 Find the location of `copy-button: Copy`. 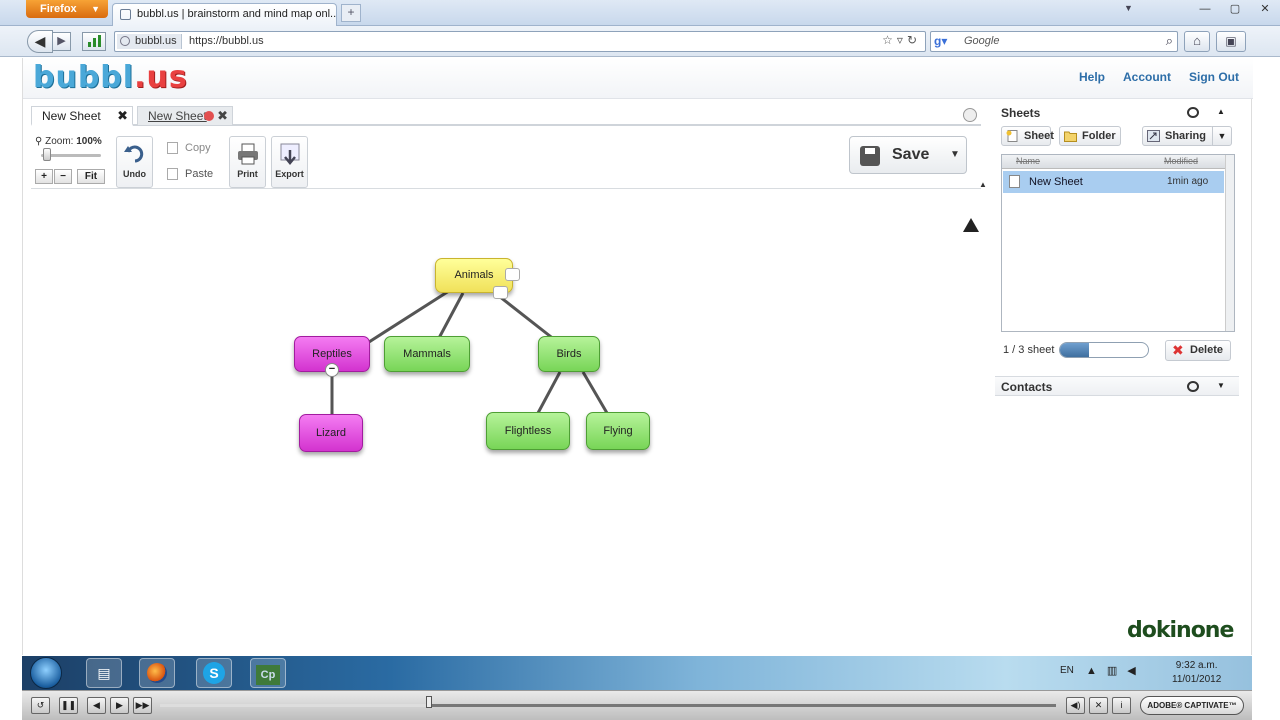

copy-button: Copy is located at coordinates (189, 148).